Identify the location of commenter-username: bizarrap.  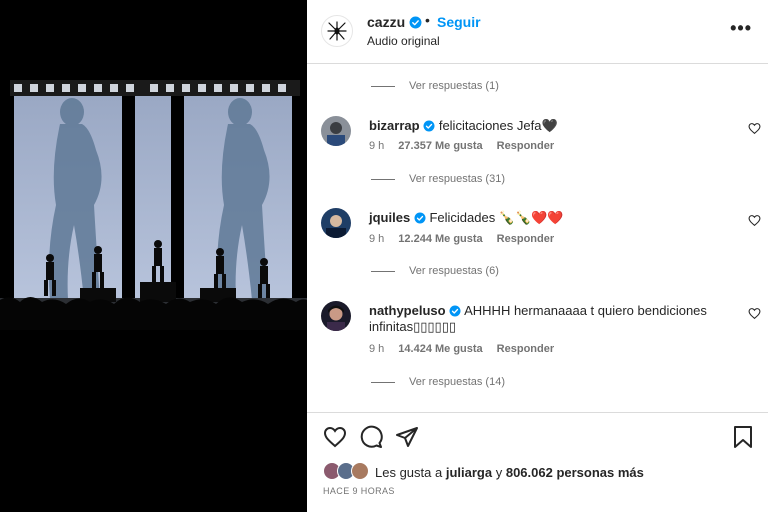
(394, 125).